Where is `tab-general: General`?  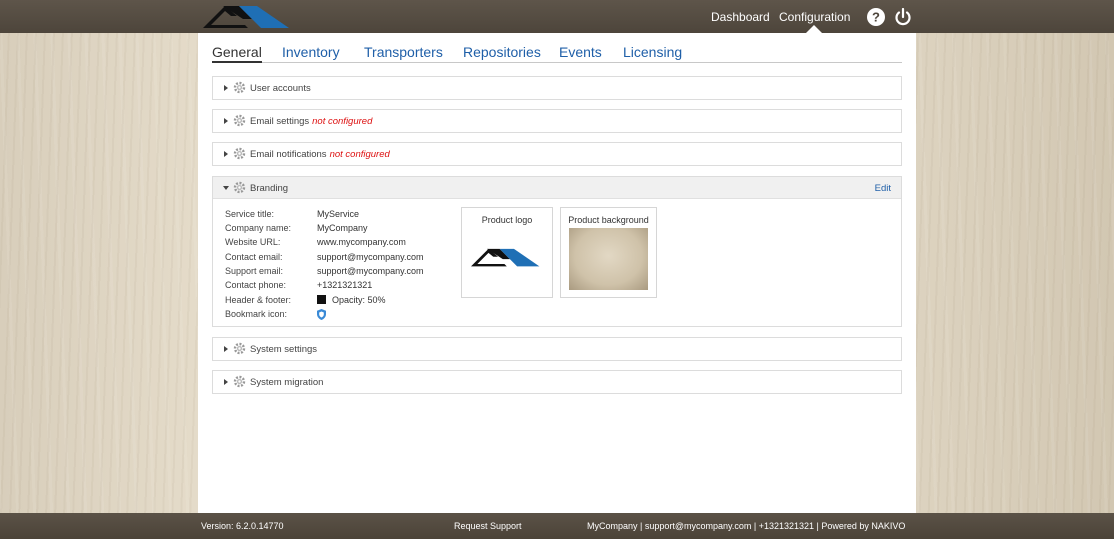 tab-general: General is located at coordinates (237, 53).